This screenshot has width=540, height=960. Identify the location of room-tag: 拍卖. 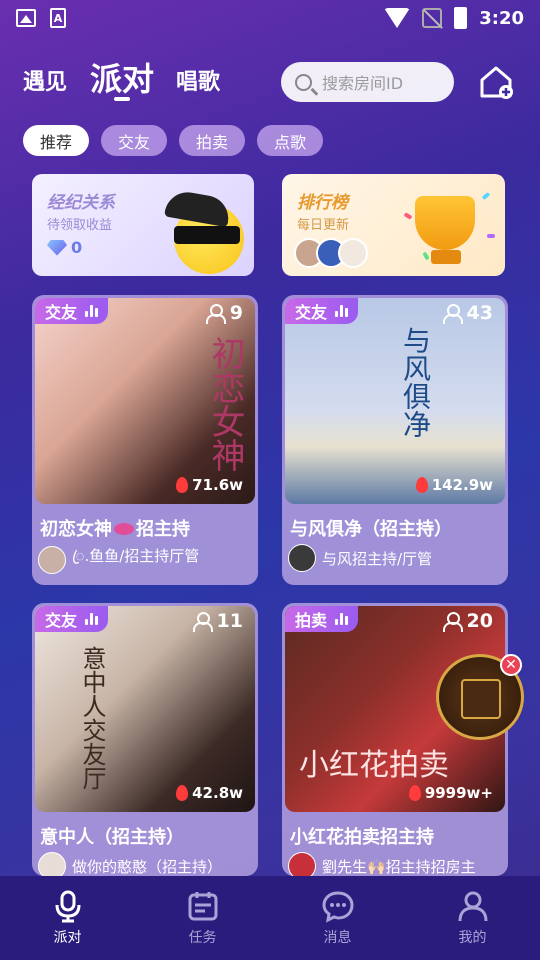
(322, 619).